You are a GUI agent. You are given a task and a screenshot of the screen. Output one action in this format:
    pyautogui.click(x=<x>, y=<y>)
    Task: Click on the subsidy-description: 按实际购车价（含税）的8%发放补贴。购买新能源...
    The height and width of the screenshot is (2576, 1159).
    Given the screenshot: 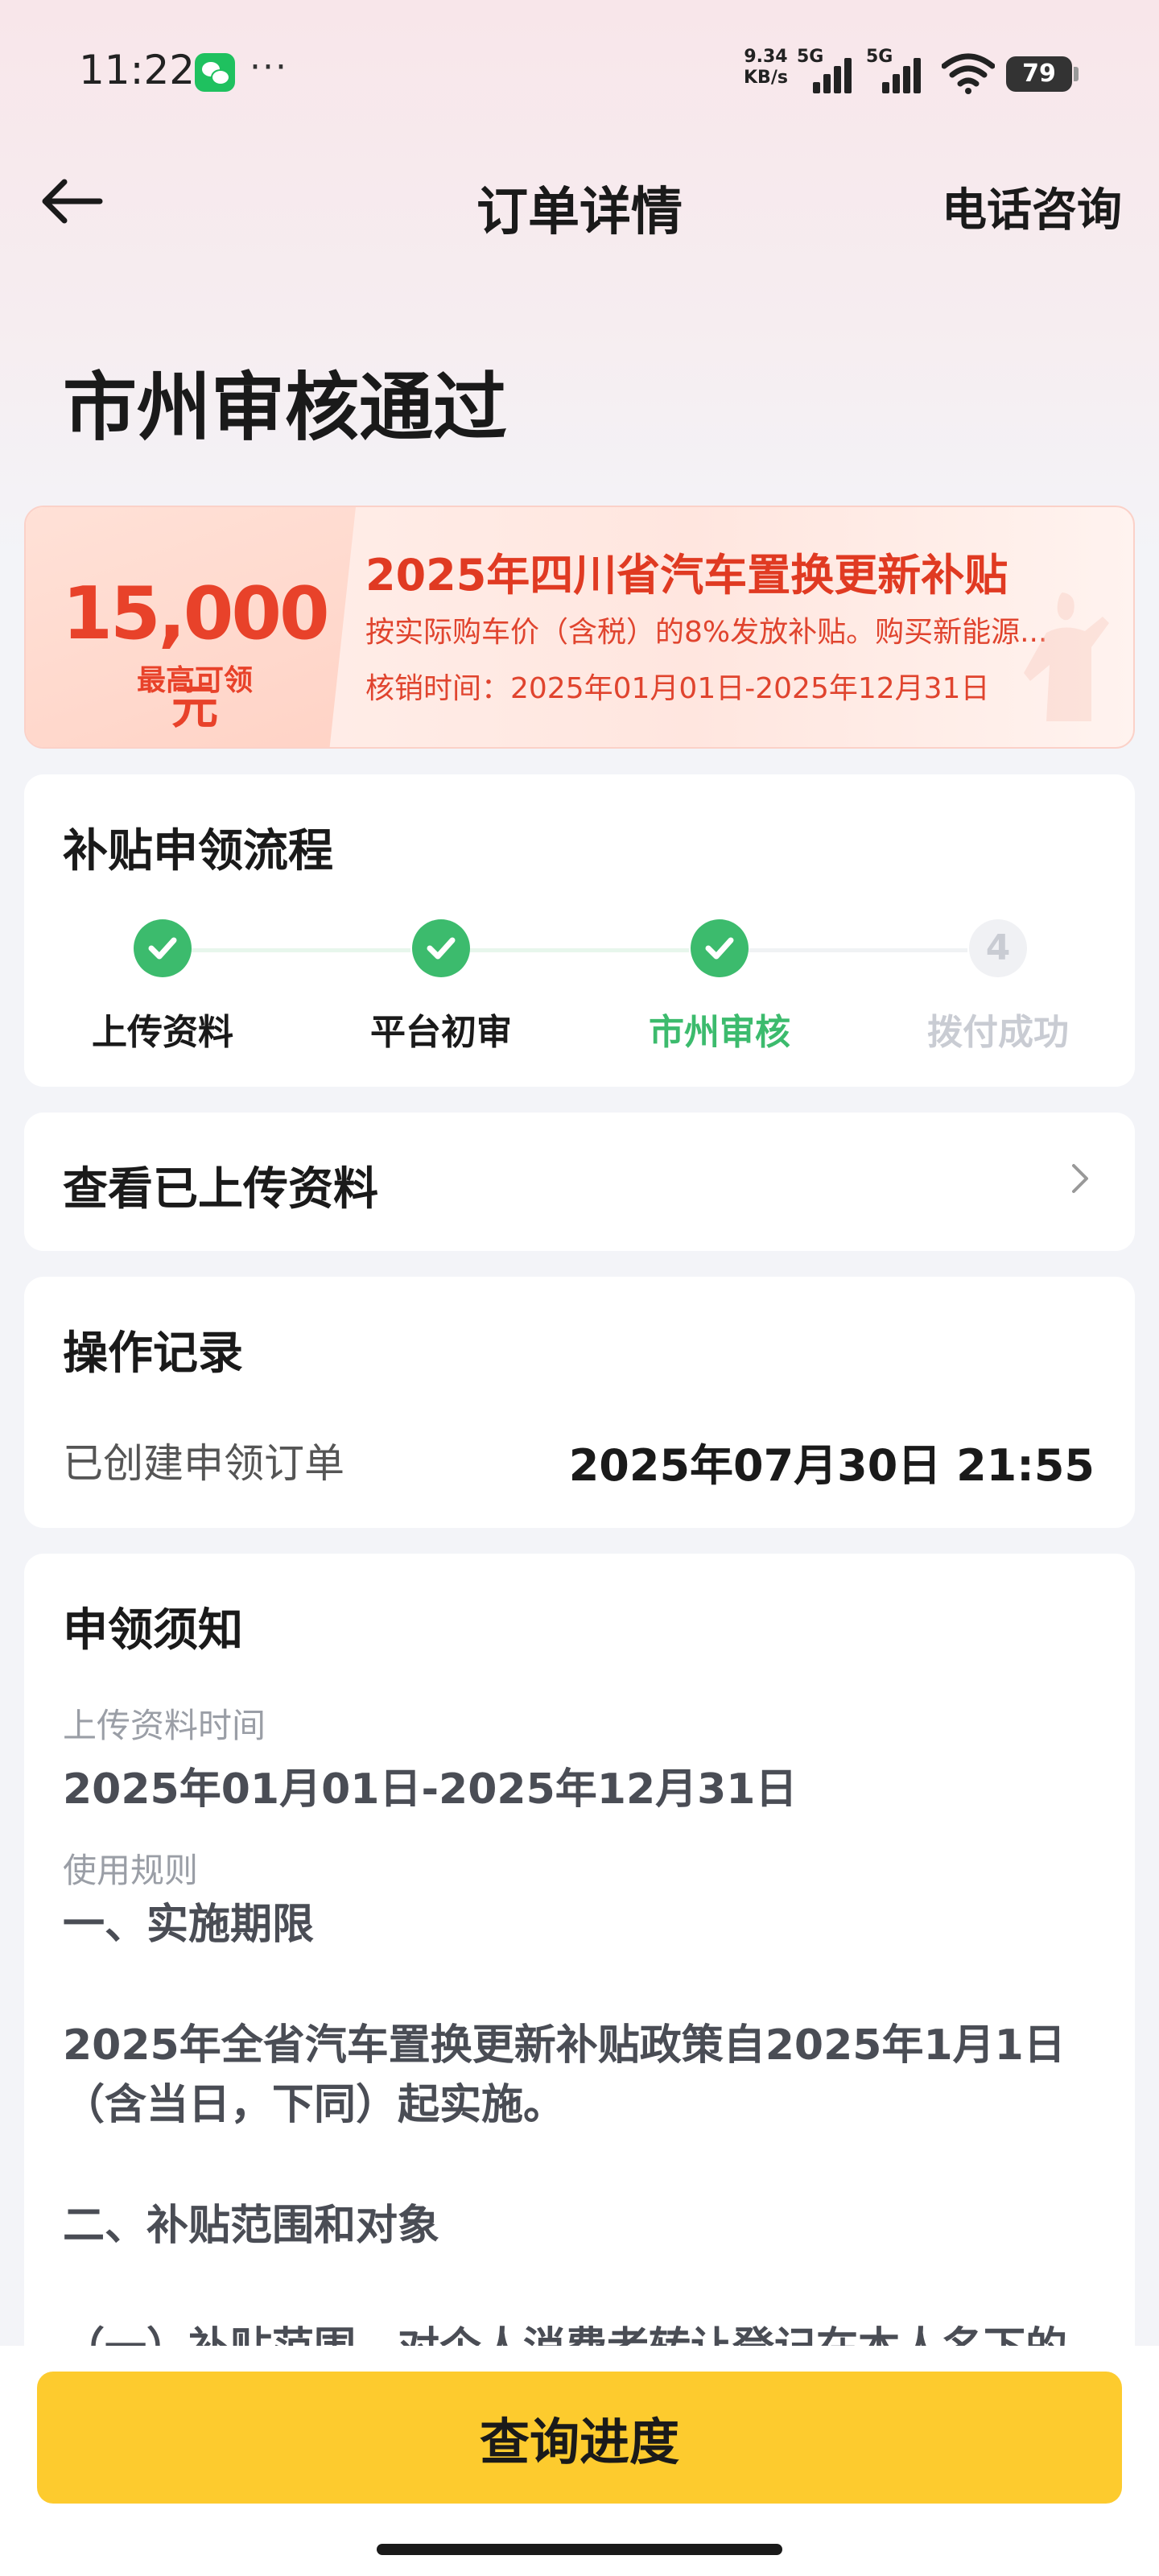 What is the action you would take?
    pyautogui.click(x=706, y=632)
    